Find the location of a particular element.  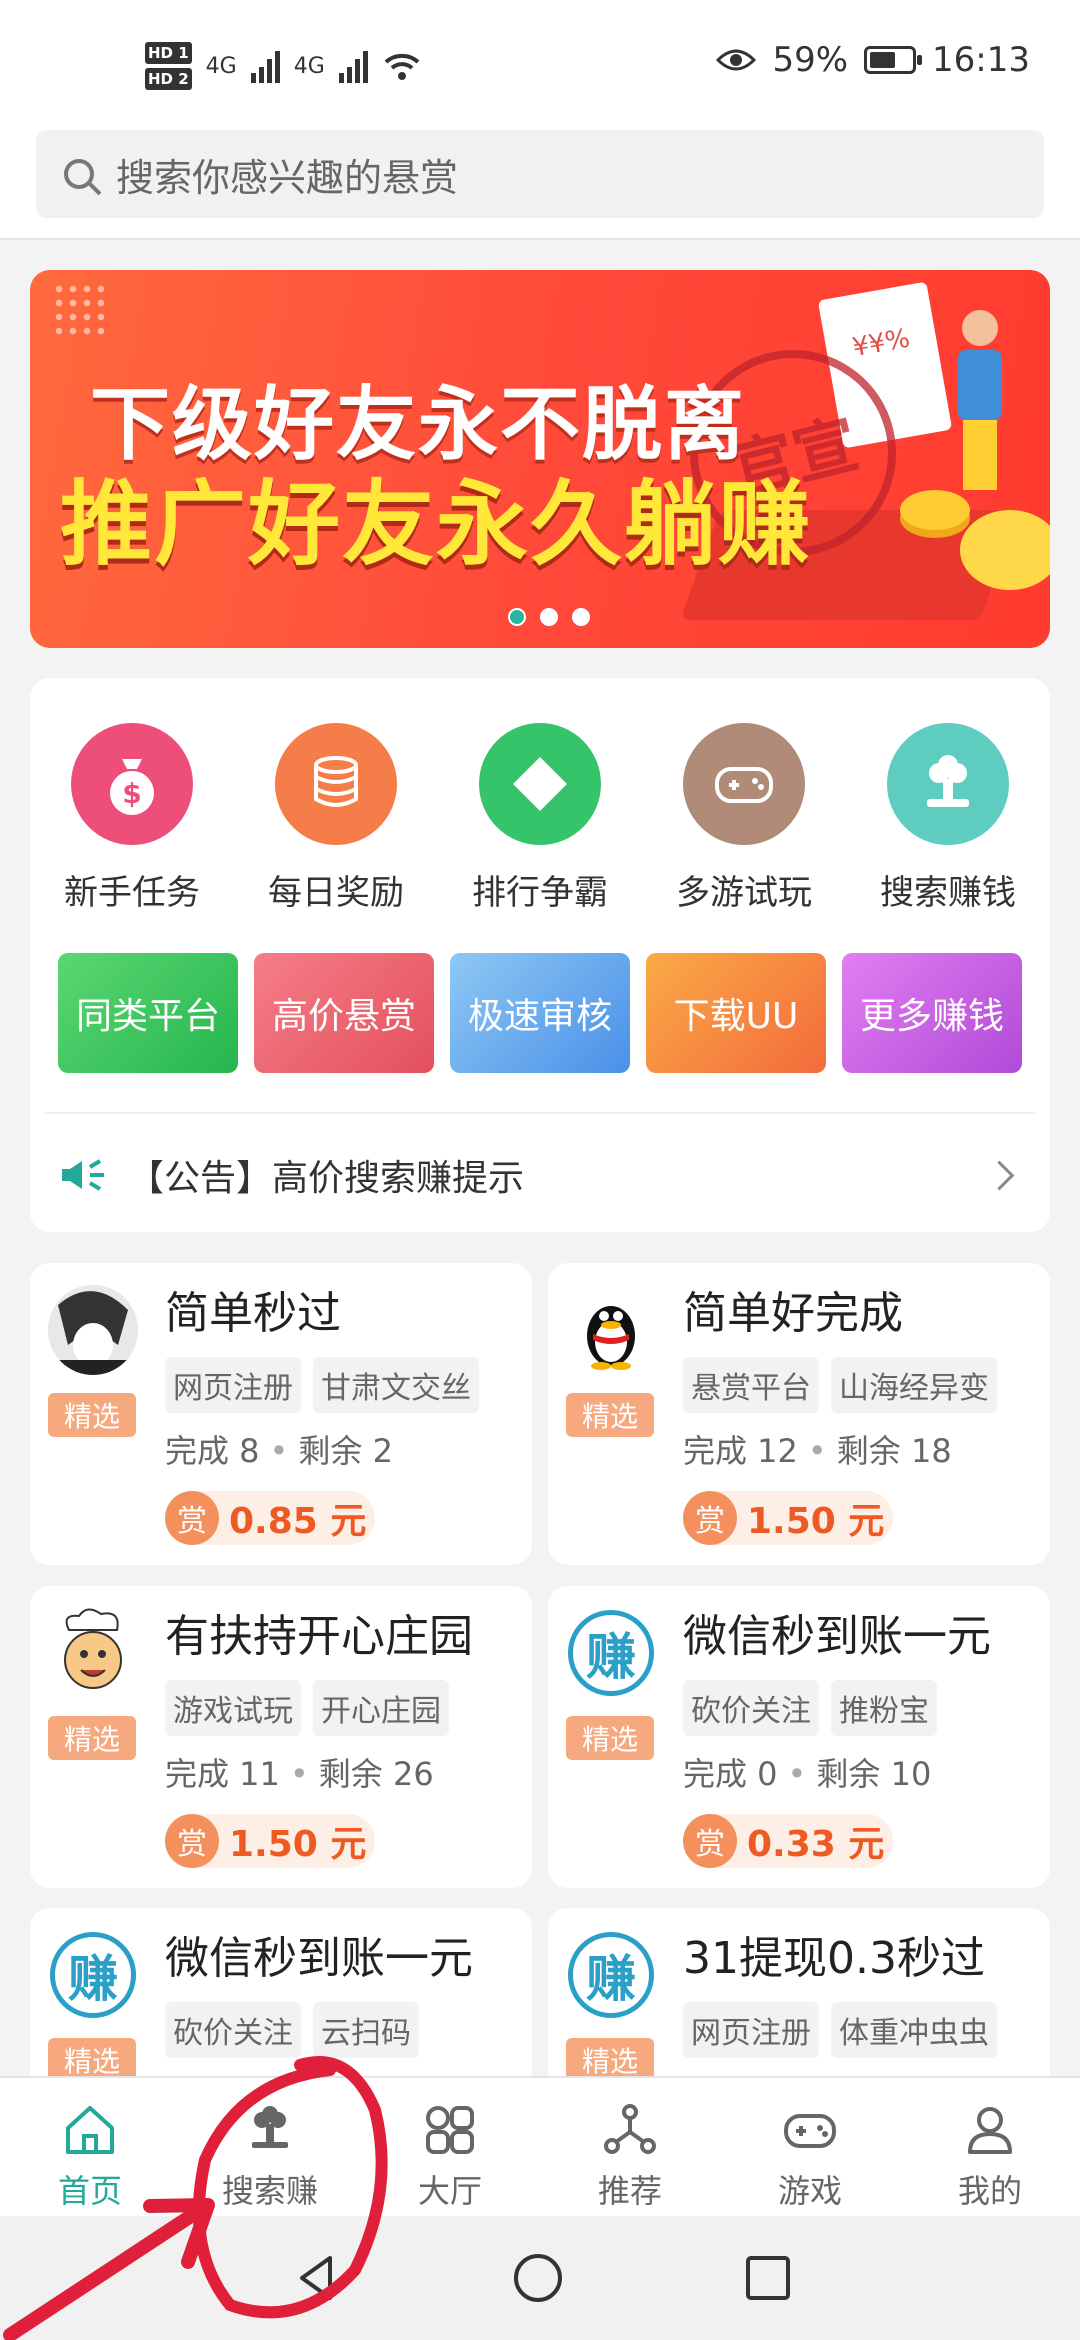

menu-item-game-trial: 多游试玩 is located at coordinates (744, 818).